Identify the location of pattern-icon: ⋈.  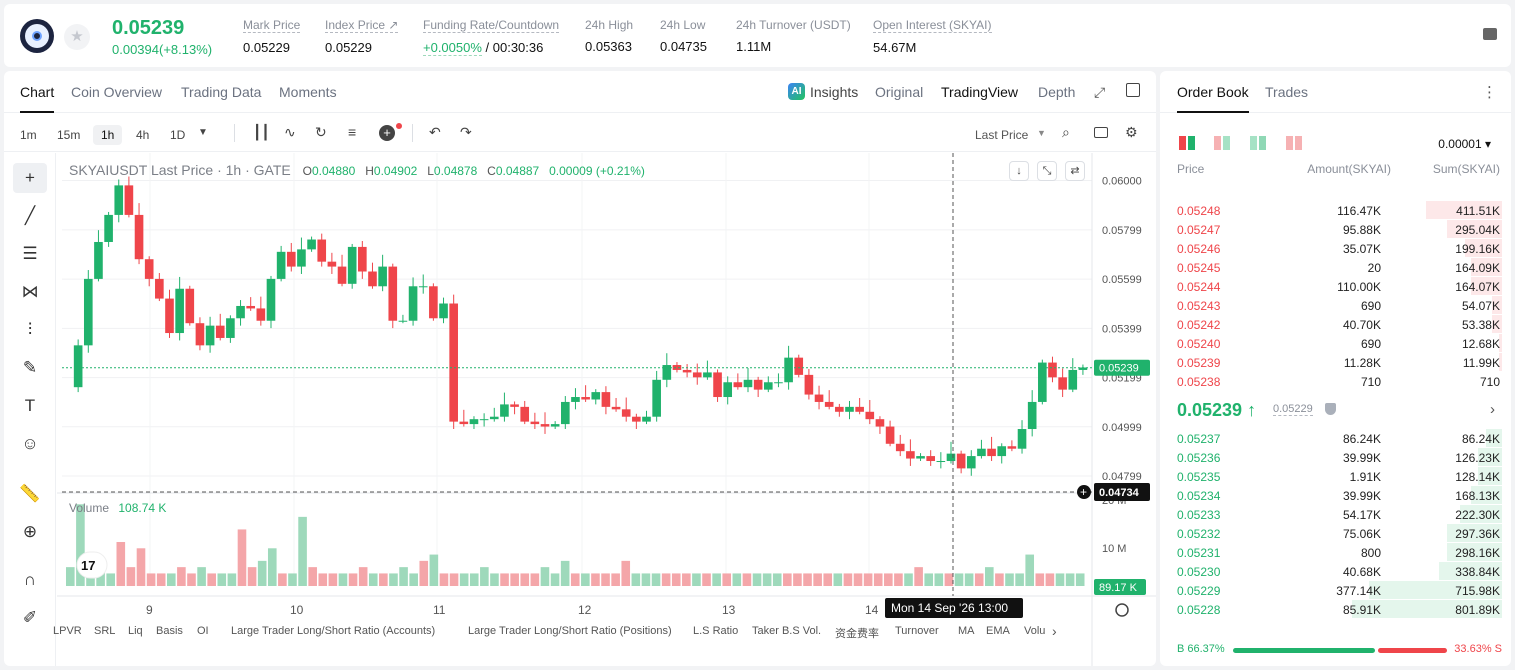
(30, 292).